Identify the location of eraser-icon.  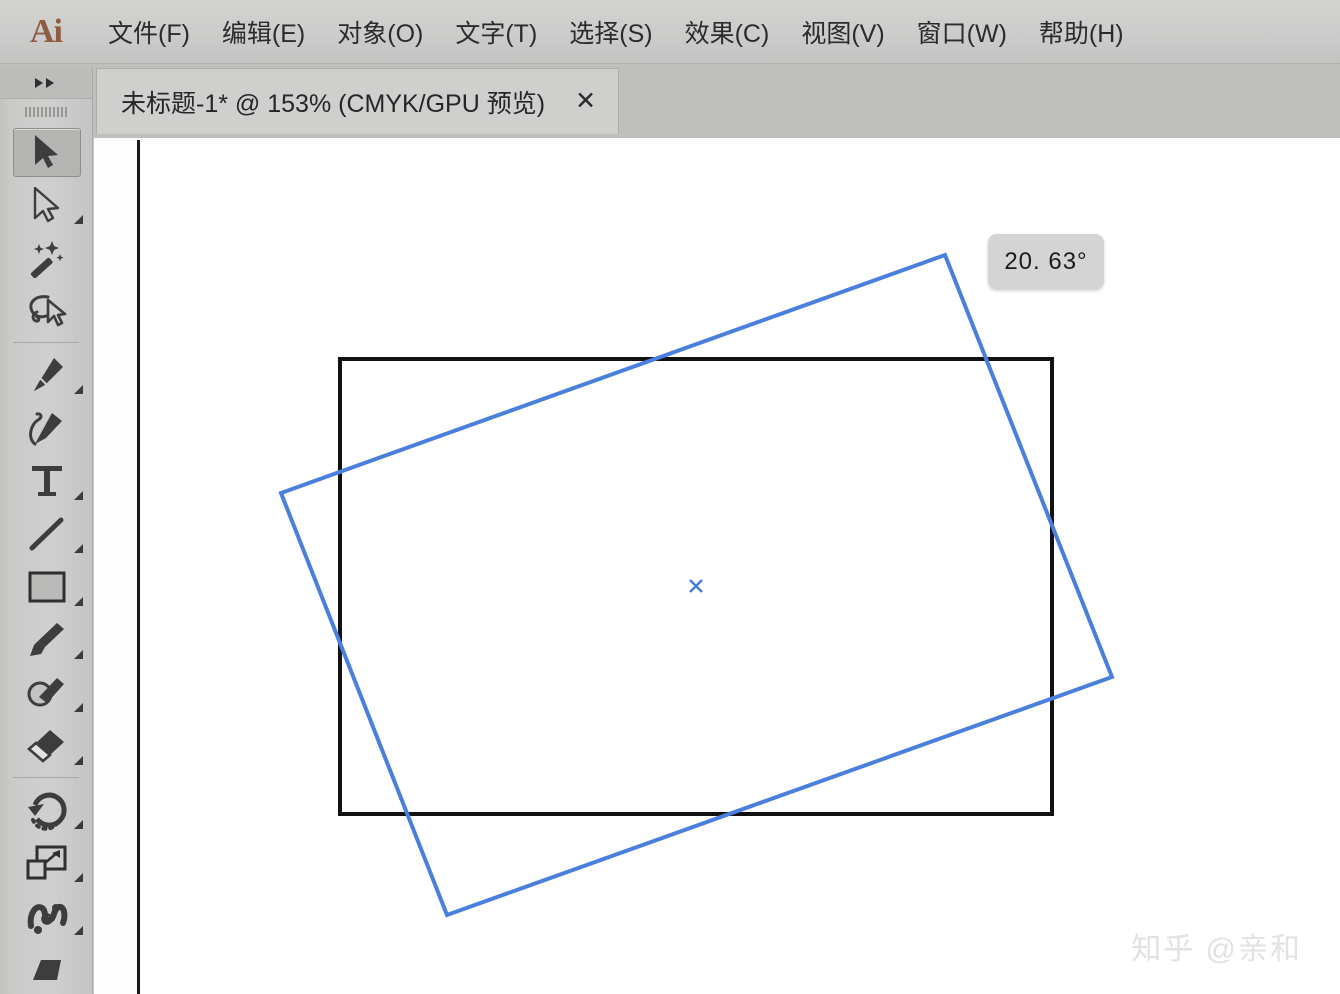
(45, 746).